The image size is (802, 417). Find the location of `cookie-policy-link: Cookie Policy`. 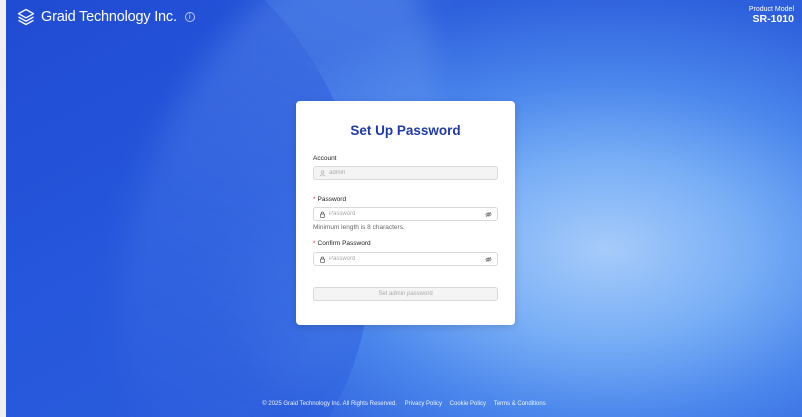

cookie-policy-link: Cookie Policy is located at coordinates (468, 404).